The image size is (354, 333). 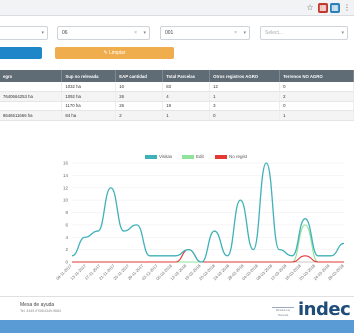 What do you see at coordinates (245, 106) in the screenshot?
I see `table-cell: 3` at bounding box center [245, 106].